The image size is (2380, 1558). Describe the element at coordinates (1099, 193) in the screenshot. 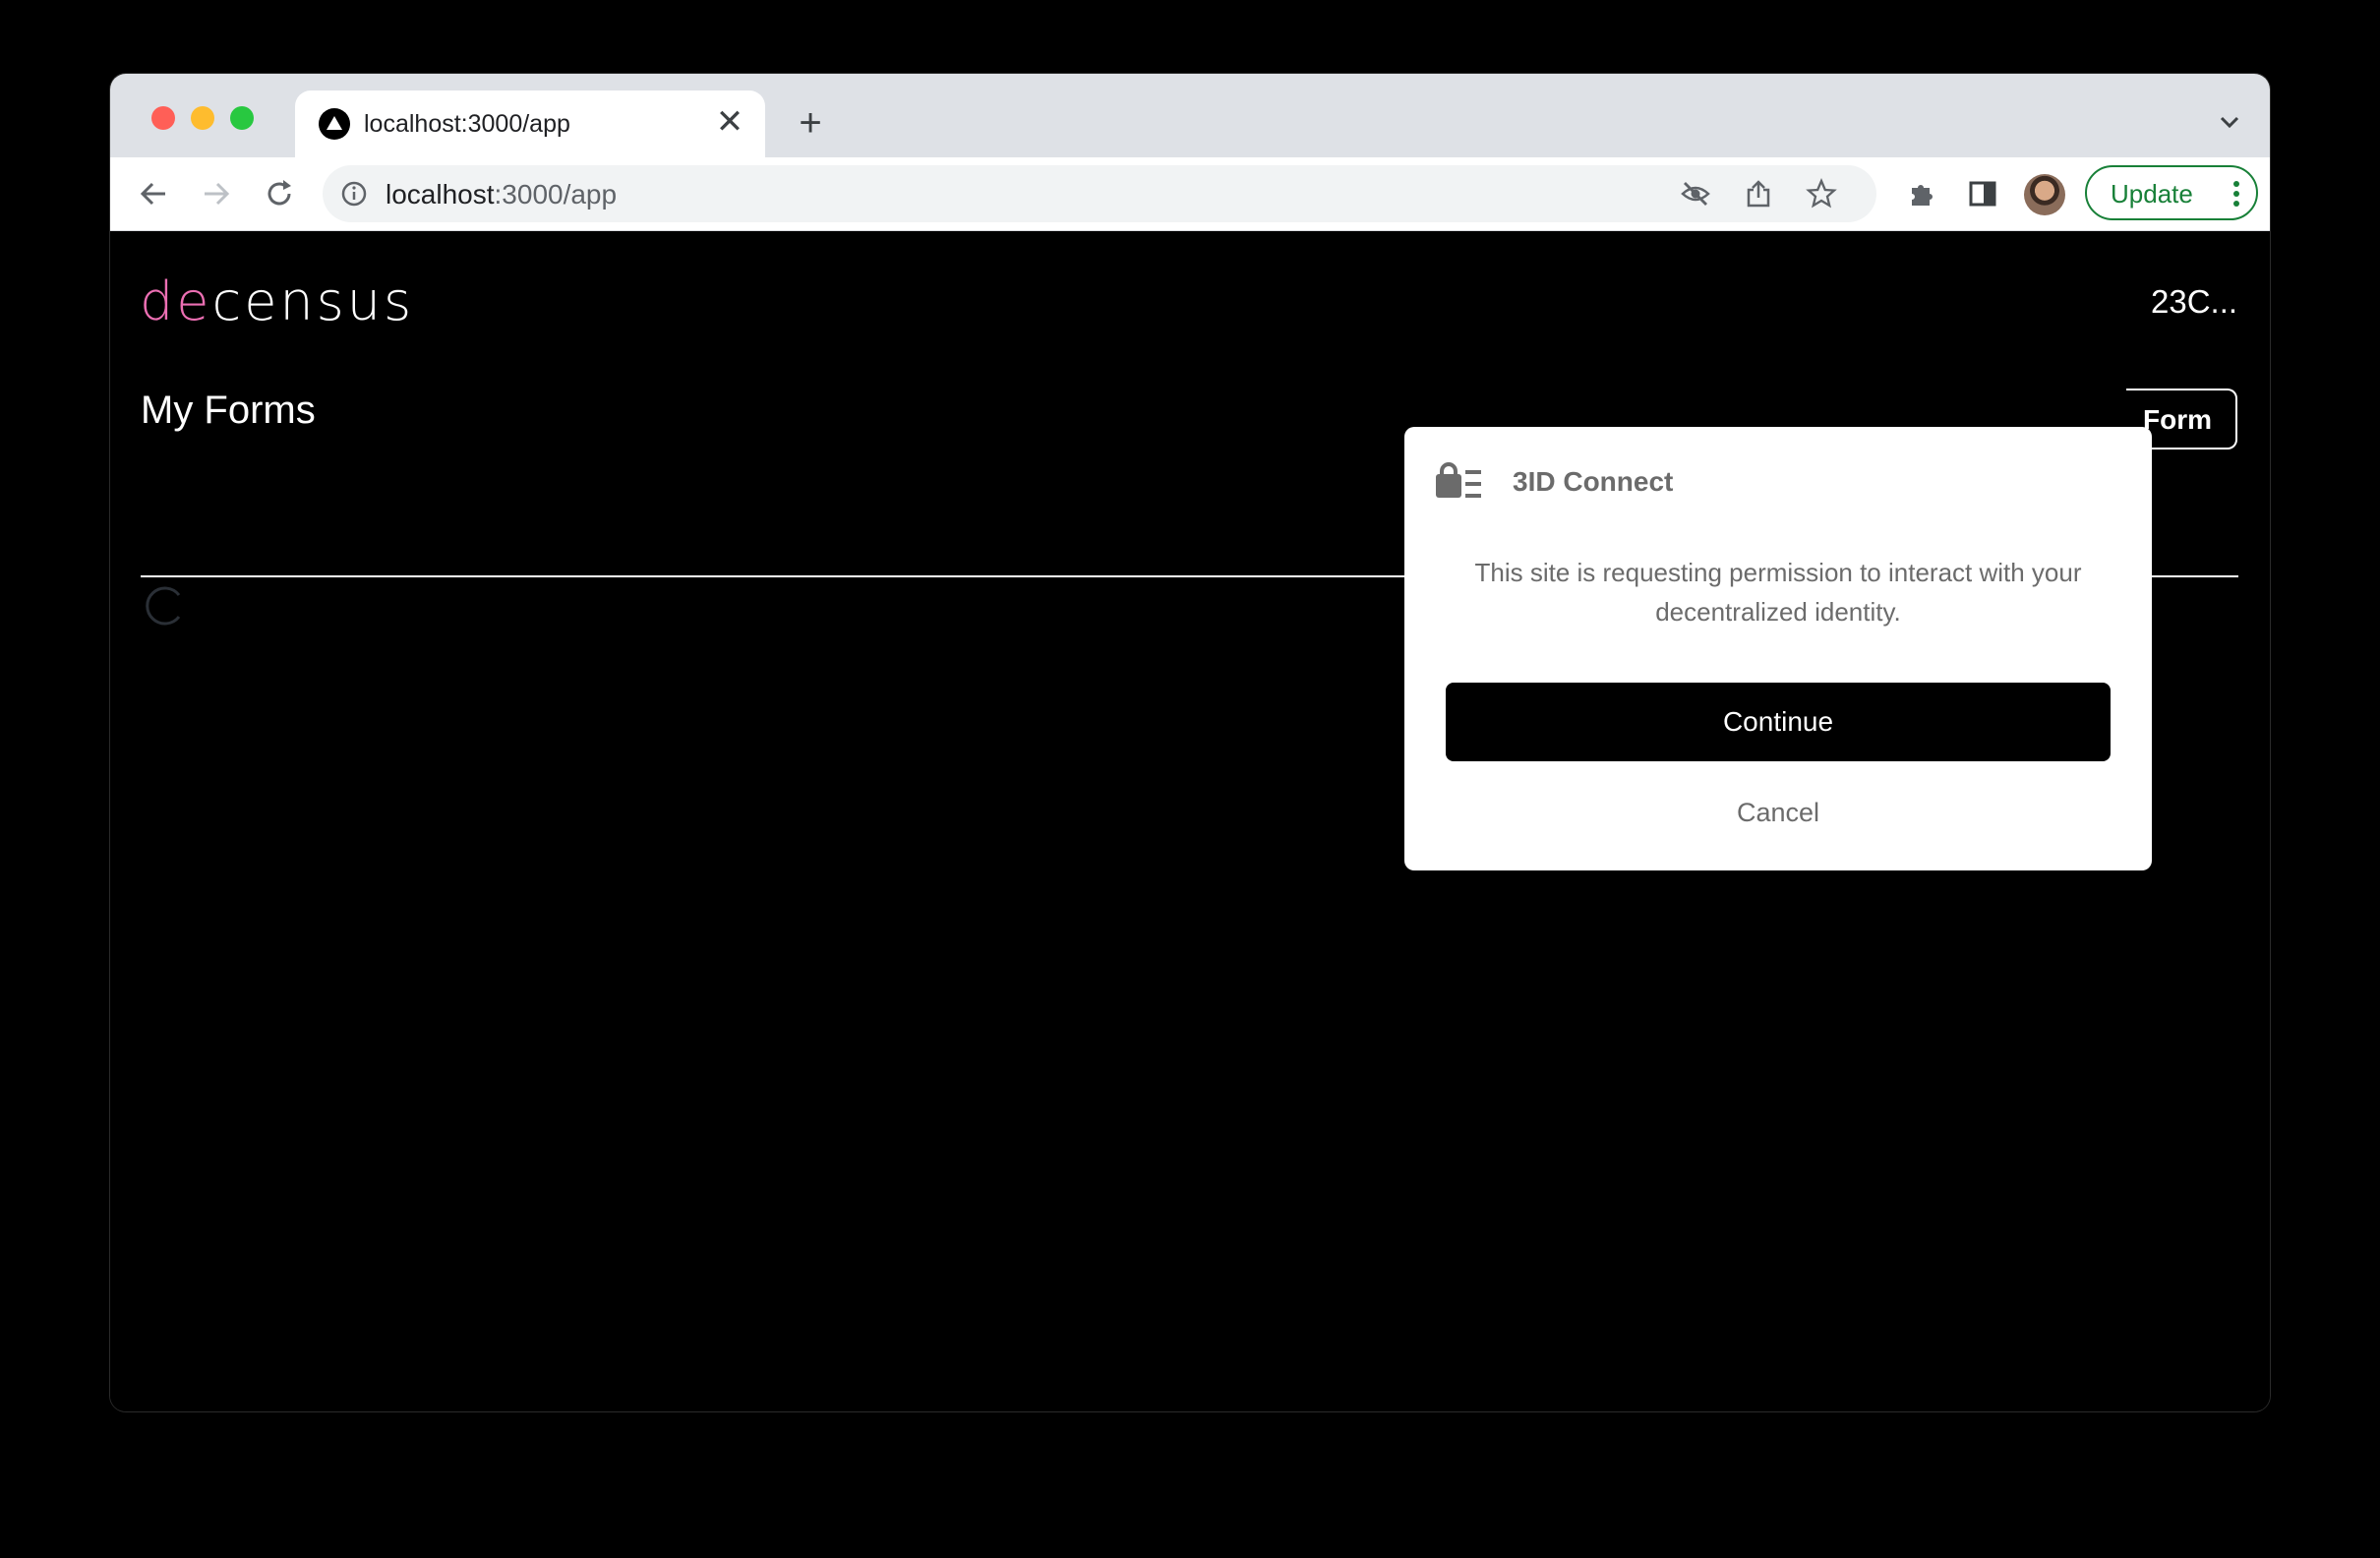

I see `address-bar: localhost:3000/app` at that location.